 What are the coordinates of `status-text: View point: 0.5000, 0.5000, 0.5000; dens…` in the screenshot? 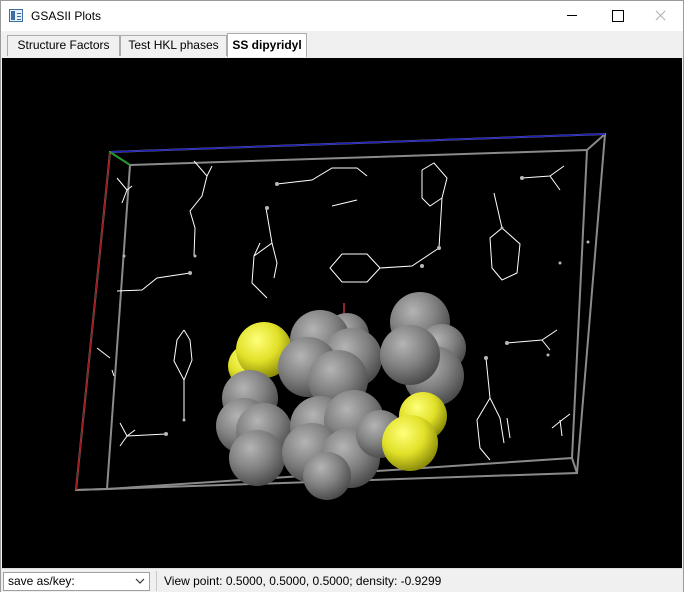 It's located at (303, 581).